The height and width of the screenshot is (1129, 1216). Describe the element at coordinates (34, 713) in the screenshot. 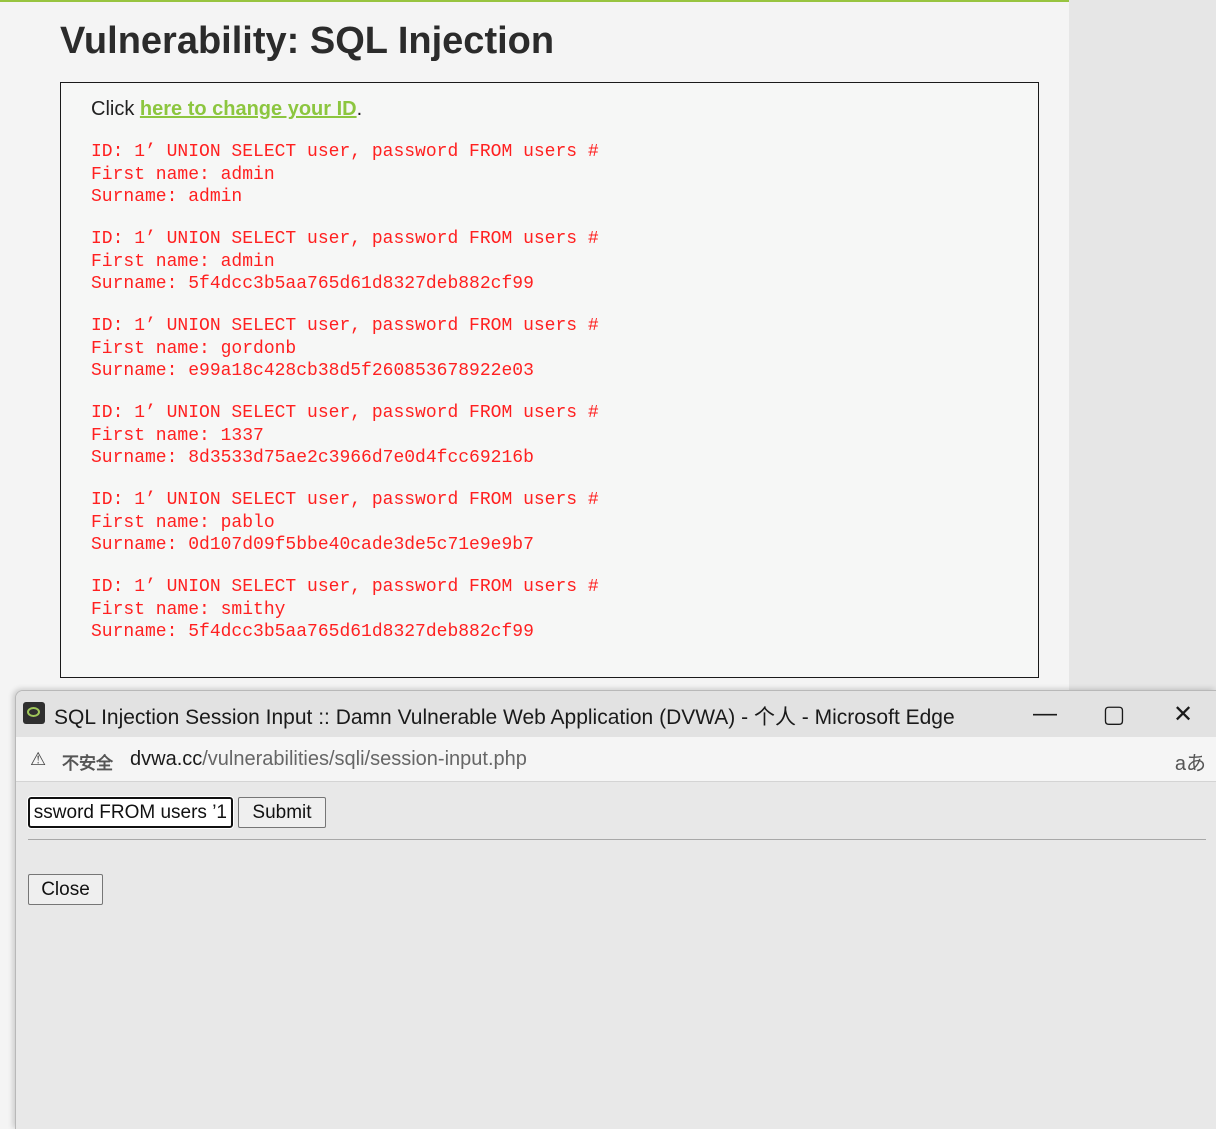

I see `dvwa-app-icon` at that location.